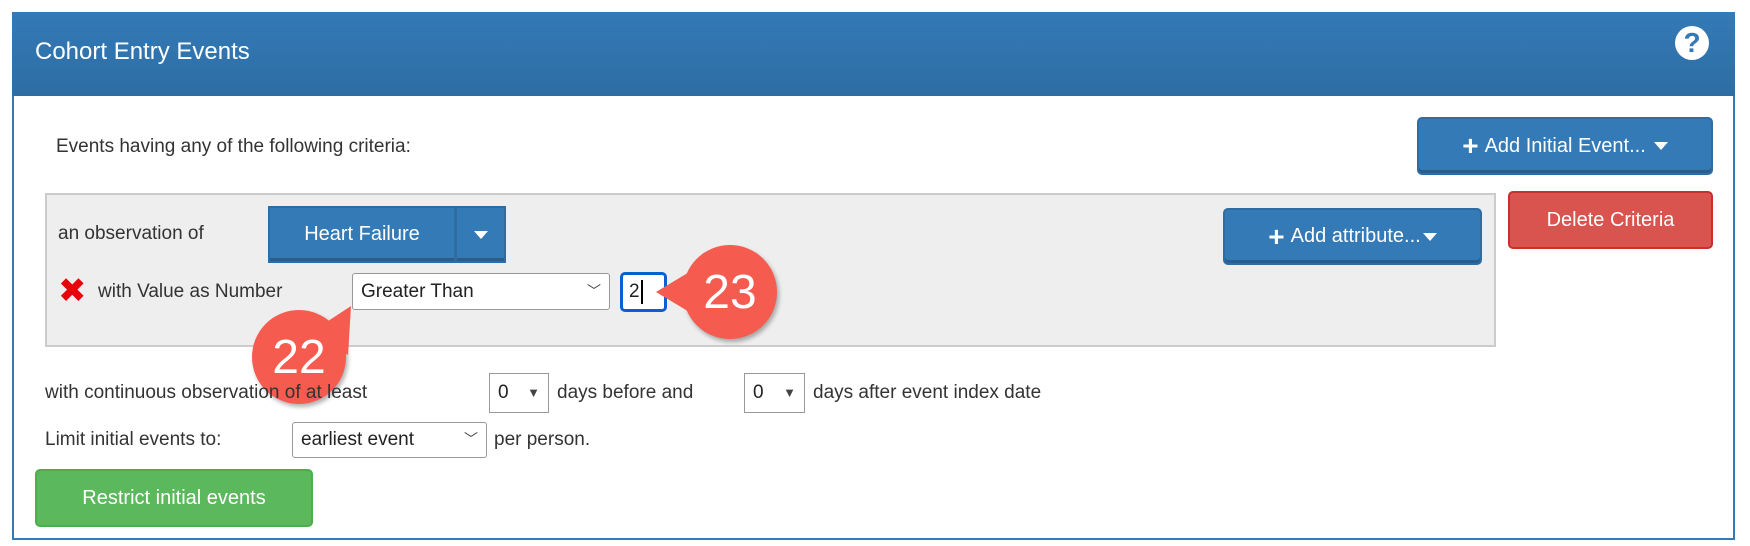 This screenshot has height=546, width=1750. What do you see at coordinates (389, 440) in the screenshot?
I see `limit-select: earliest event ﹀` at bounding box center [389, 440].